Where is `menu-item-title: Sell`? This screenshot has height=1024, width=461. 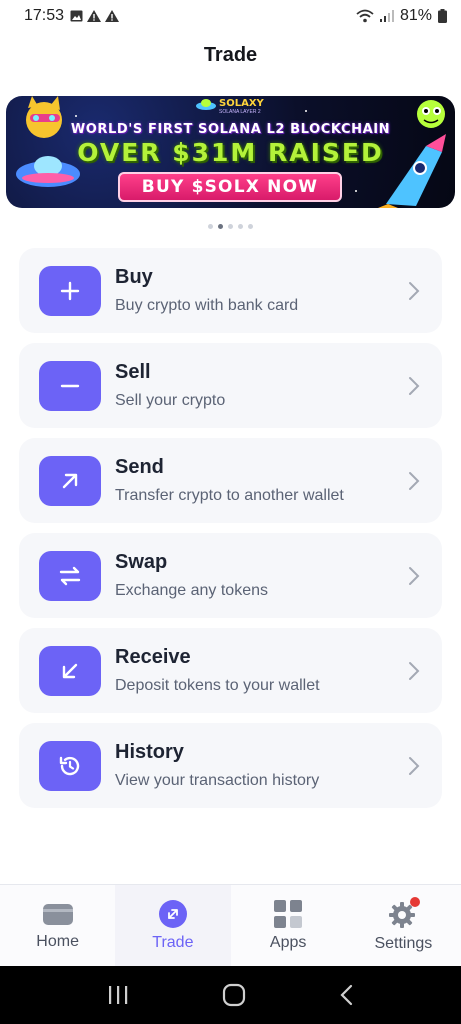
menu-item-title: Sell is located at coordinates (133, 372).